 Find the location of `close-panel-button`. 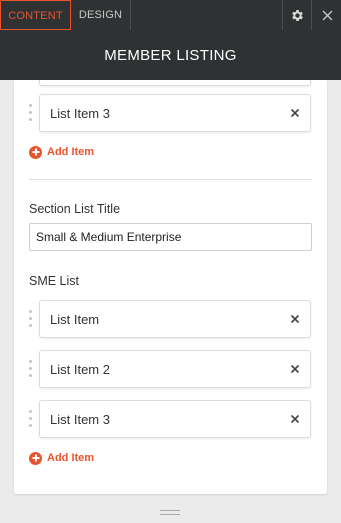

close-panel-button is located at coordinates (326, 15).